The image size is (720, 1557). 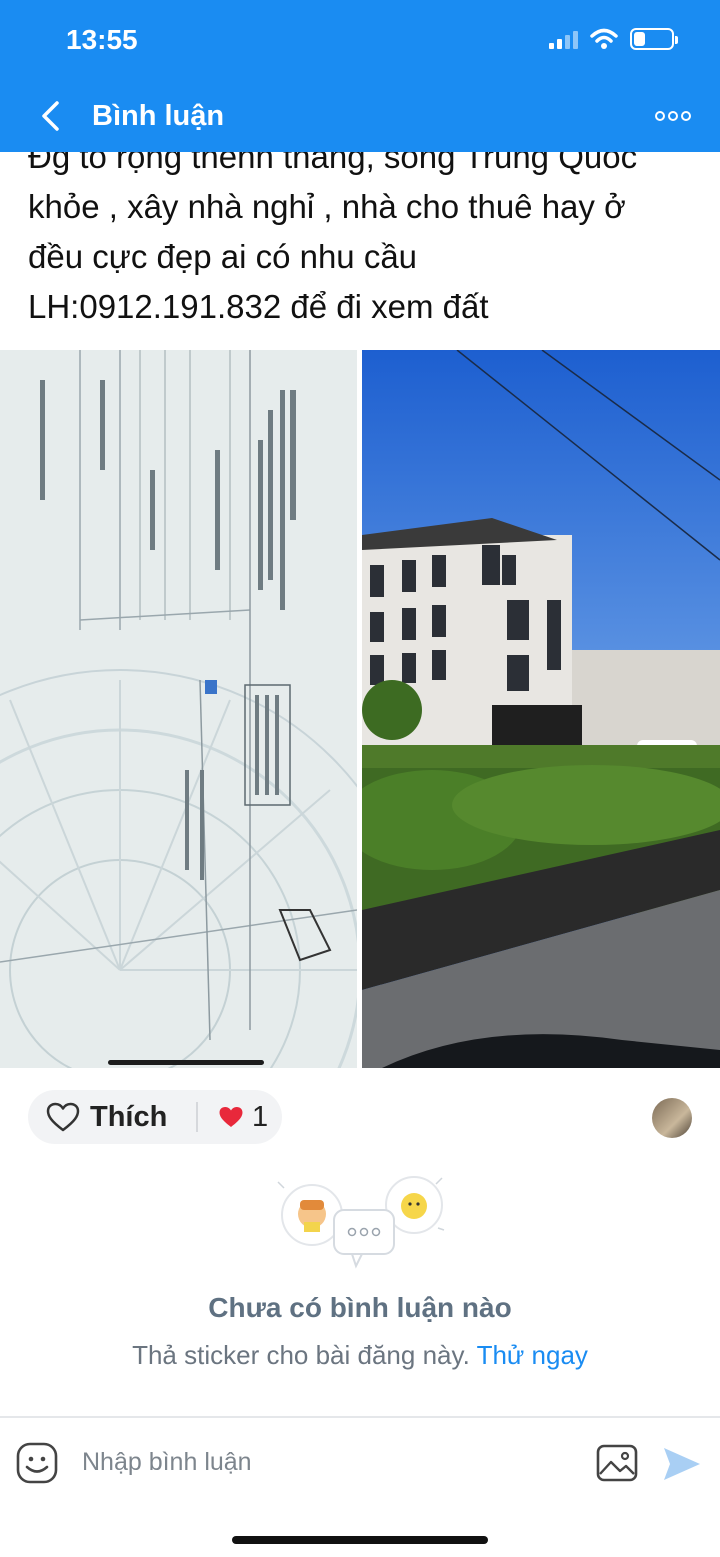 I want to click on status-icons, so click(x=613, y=39).